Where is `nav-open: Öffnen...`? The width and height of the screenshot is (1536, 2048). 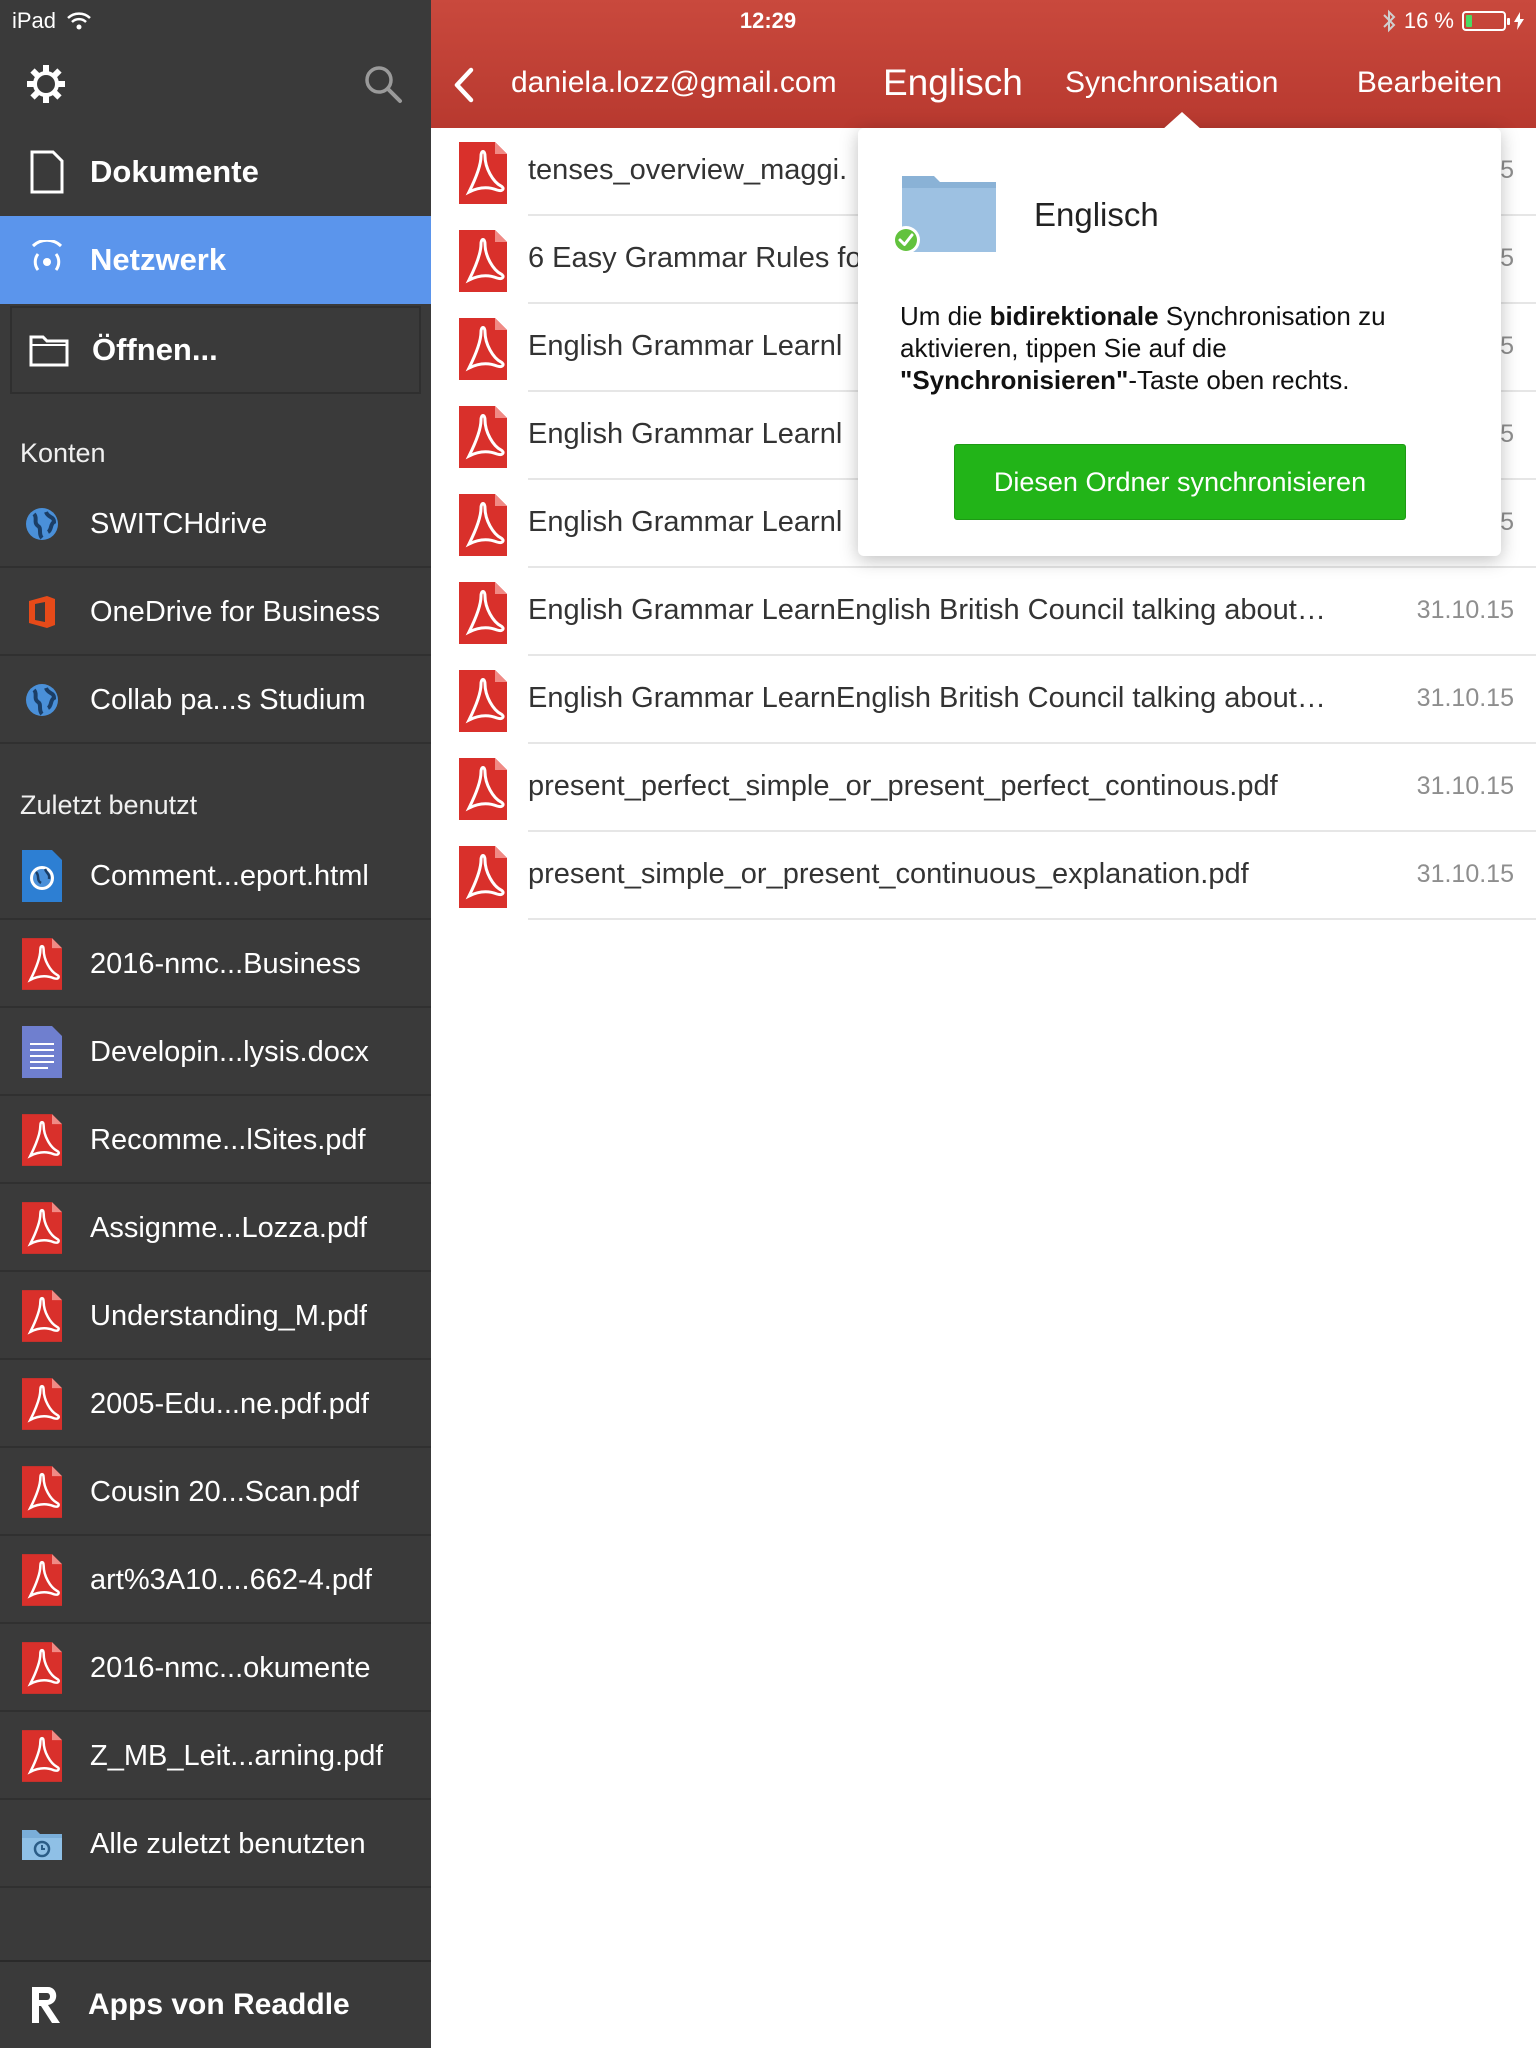
nav-open: Öffnen... is located at coordinates (215, 350).